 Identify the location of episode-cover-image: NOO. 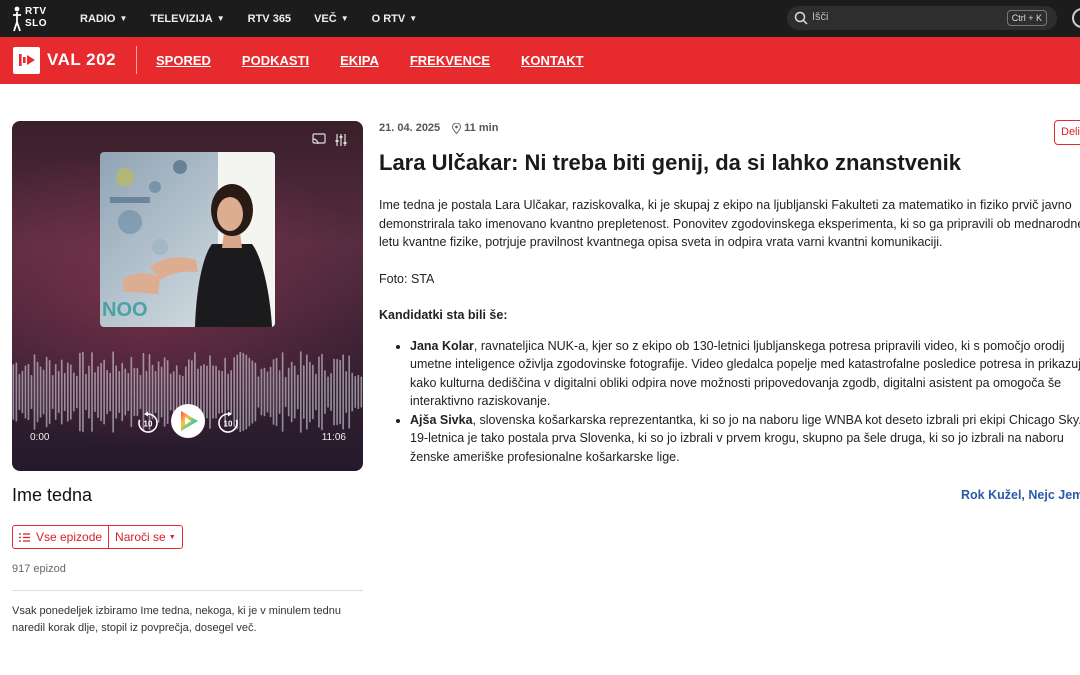
(187, 239).